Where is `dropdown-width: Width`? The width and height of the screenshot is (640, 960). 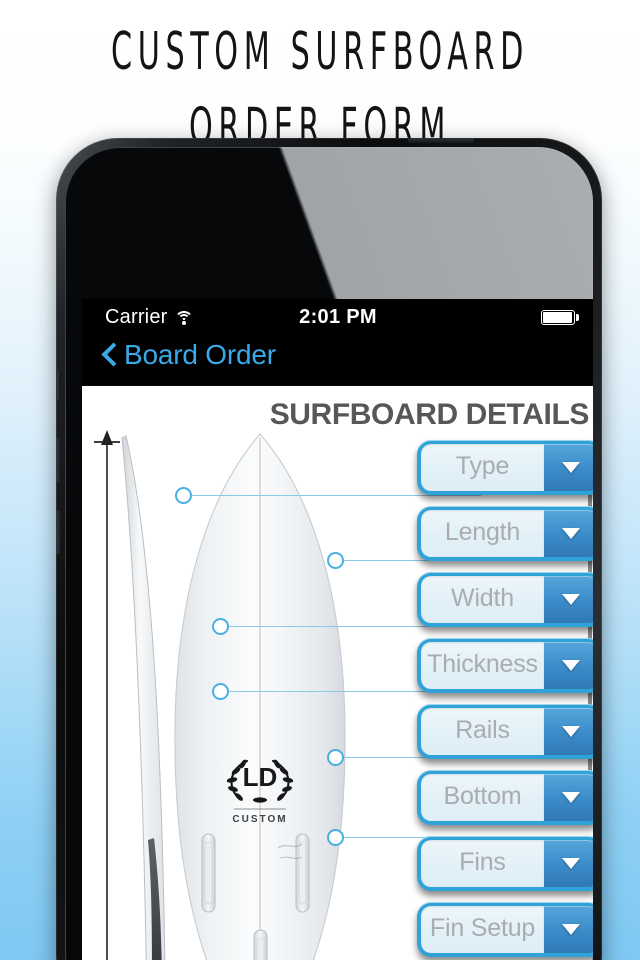 dropdown-width: Width is located at coordinates (505, 599).